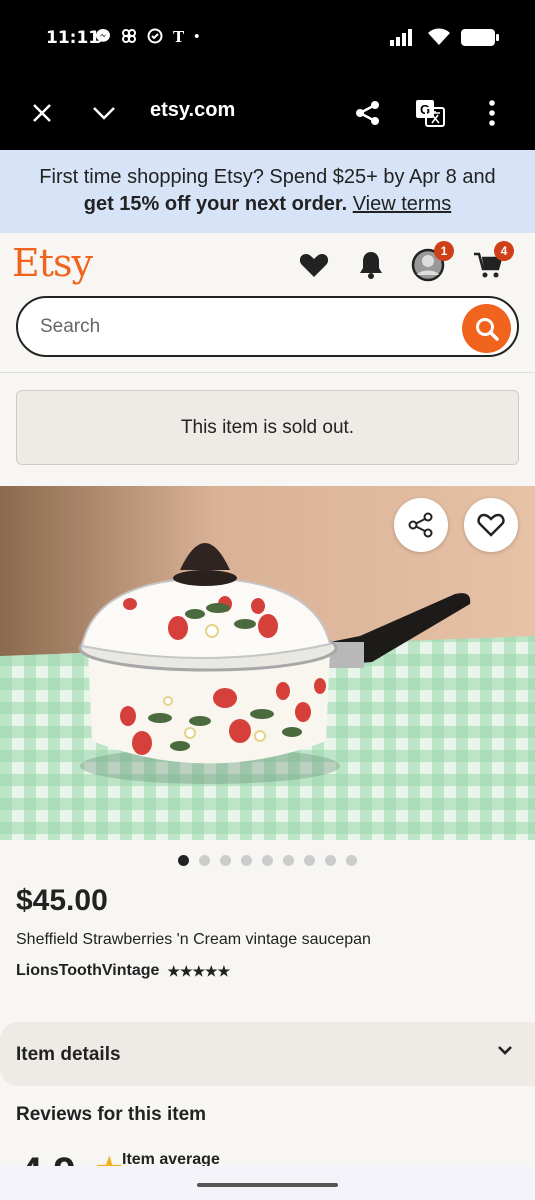 This screenshot has width=535, height=1200. I want to click on system-icons, so click(444, 37).